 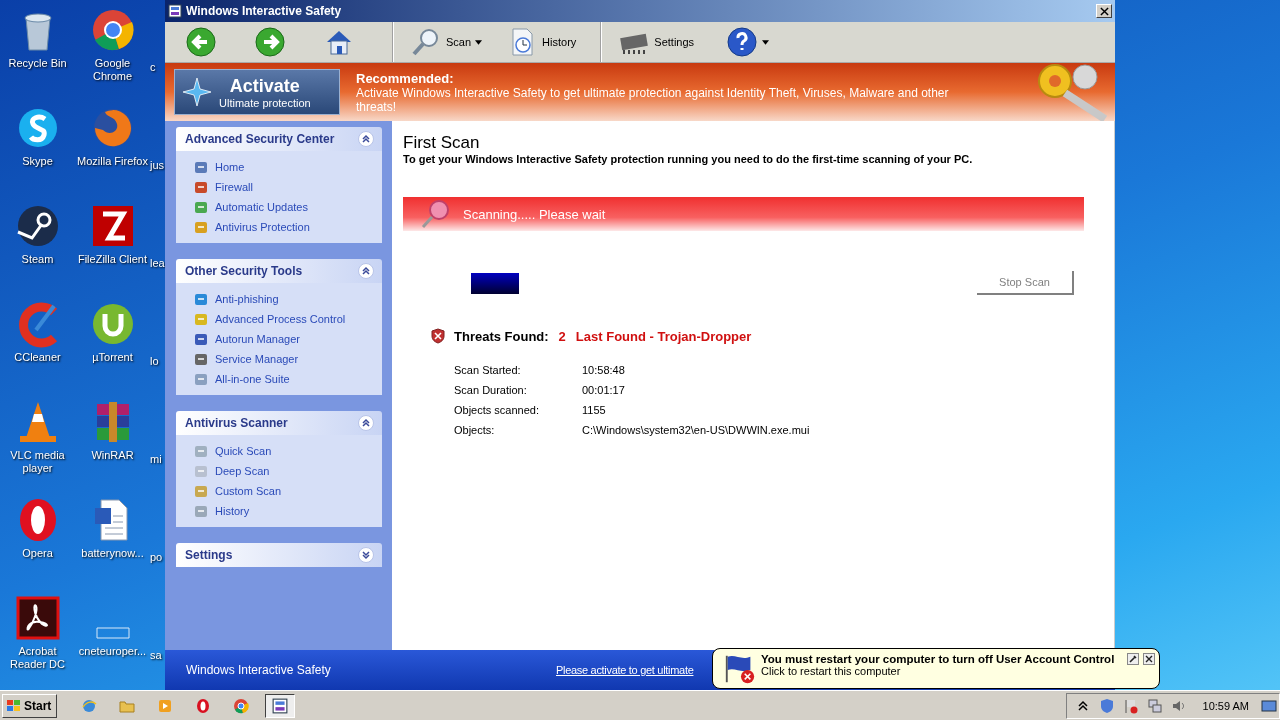 I want to click on notification-title: You must restart your computer to turn off User Account Control, so click(x=938, y=659).